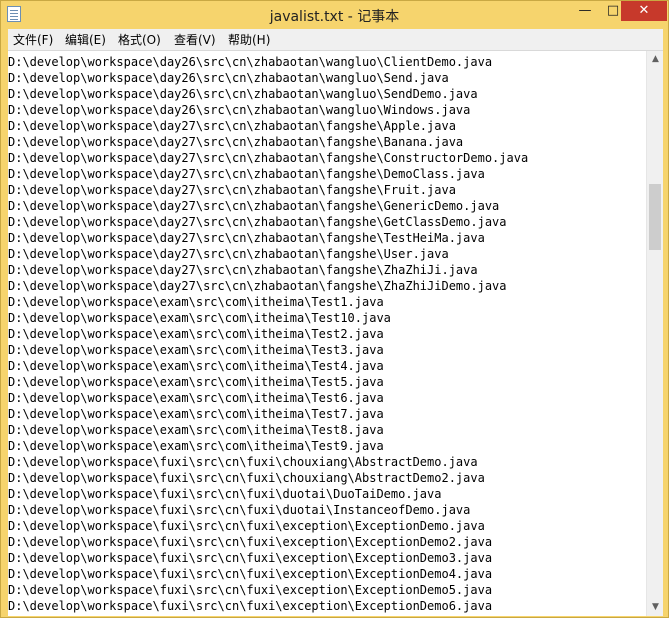  I want to click on scrollbar-thumb, so click(655, 217).